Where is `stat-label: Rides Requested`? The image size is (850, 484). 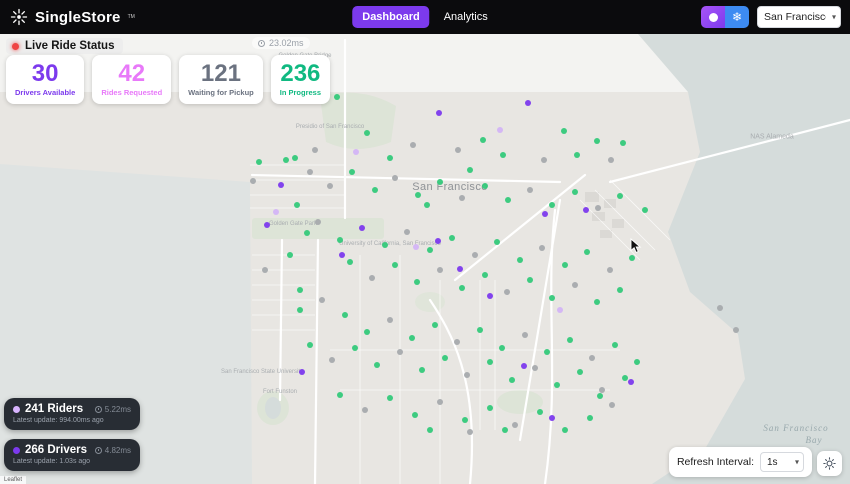
stat-label: Rides Requested is located at coordinates (132, 93).